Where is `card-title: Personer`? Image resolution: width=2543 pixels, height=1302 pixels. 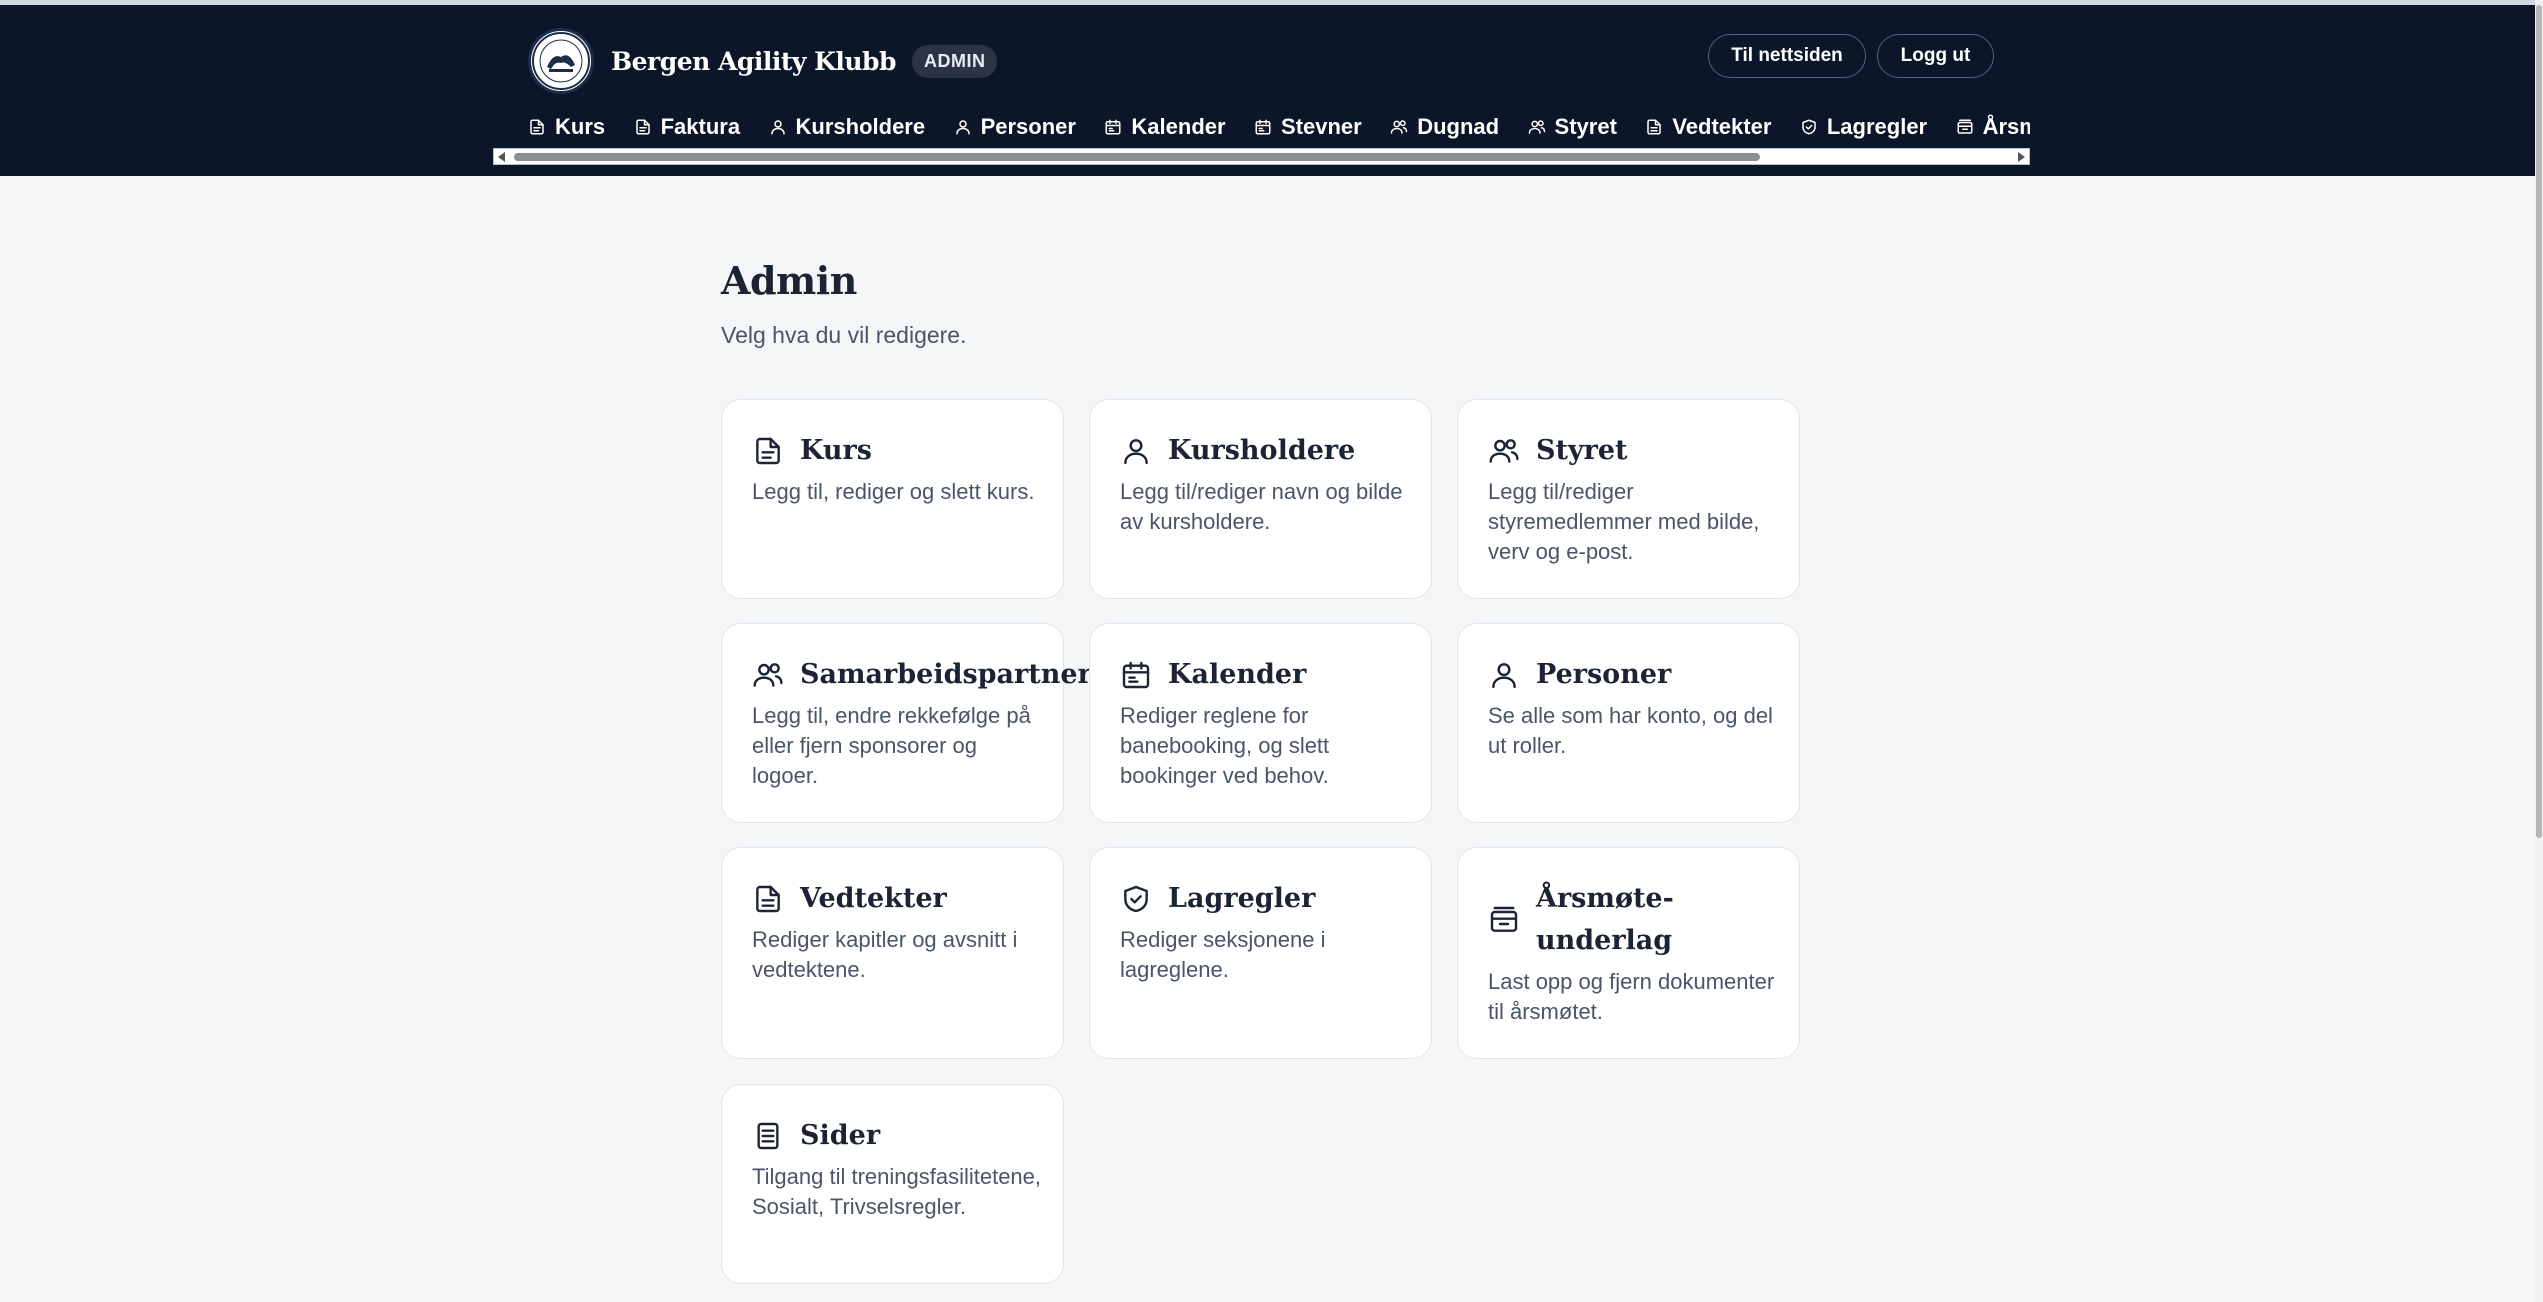 card-title: Personer is located at coordinates (1604, 674).